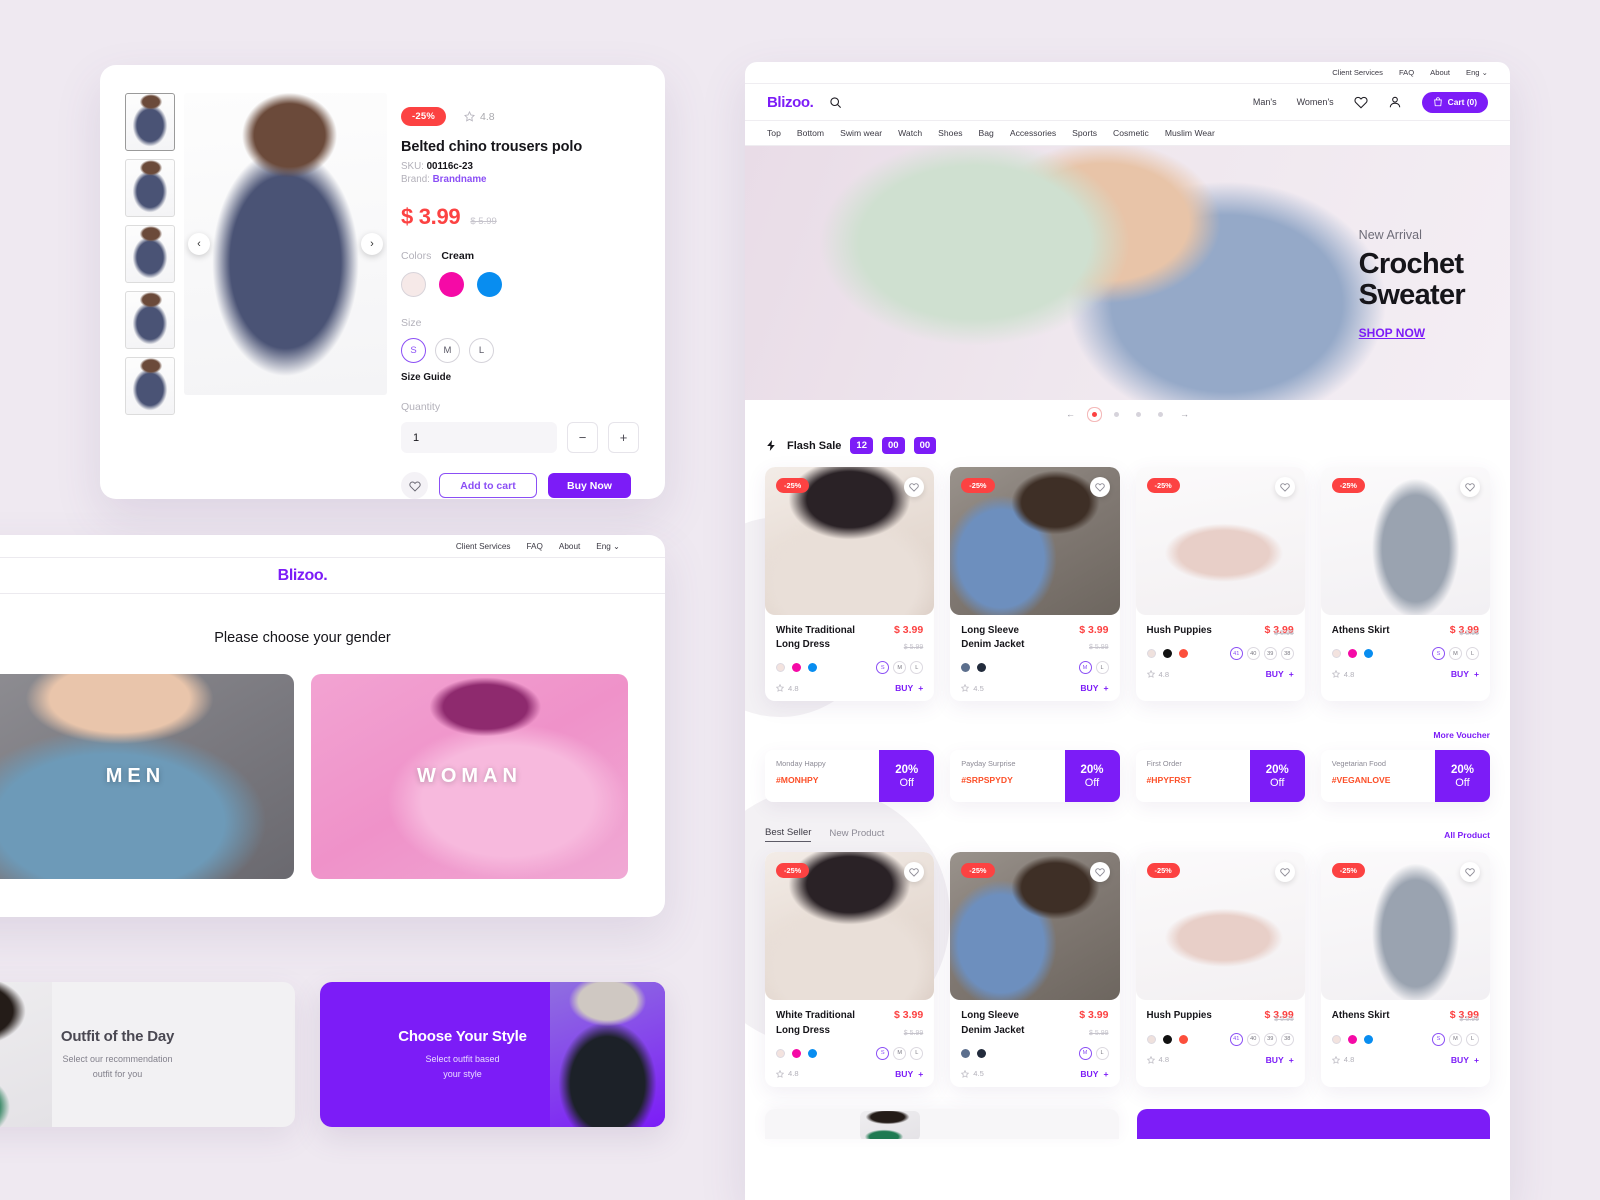  Describe the element at coordinates (861, 133) in the screenshot. I see `category-swim-wear: Swim wear` at that location.